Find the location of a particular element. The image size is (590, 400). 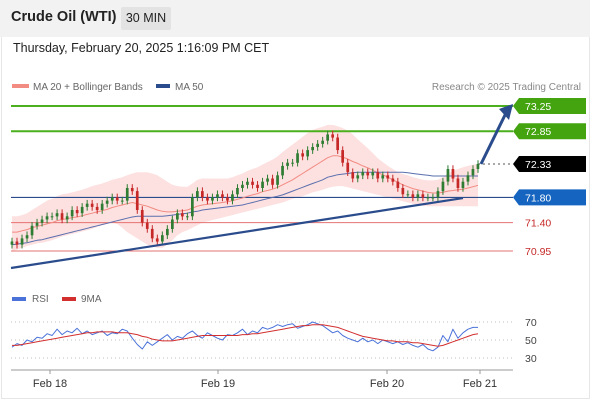

x-tick-label-2: Feb 20 is located at coordinates (387, 384).